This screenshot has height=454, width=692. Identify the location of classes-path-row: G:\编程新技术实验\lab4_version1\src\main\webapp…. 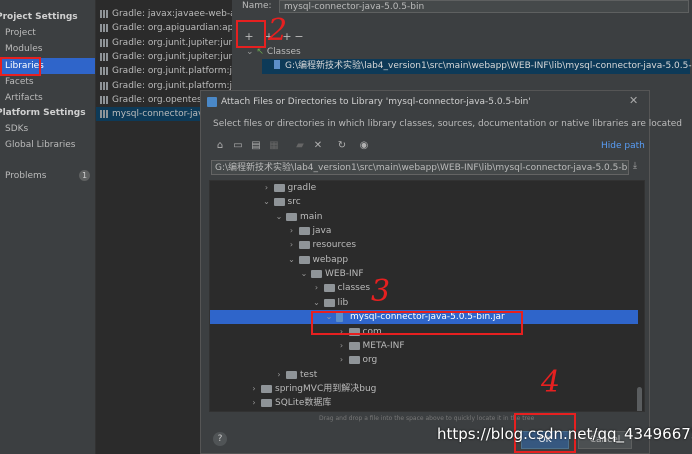
(477, 66).